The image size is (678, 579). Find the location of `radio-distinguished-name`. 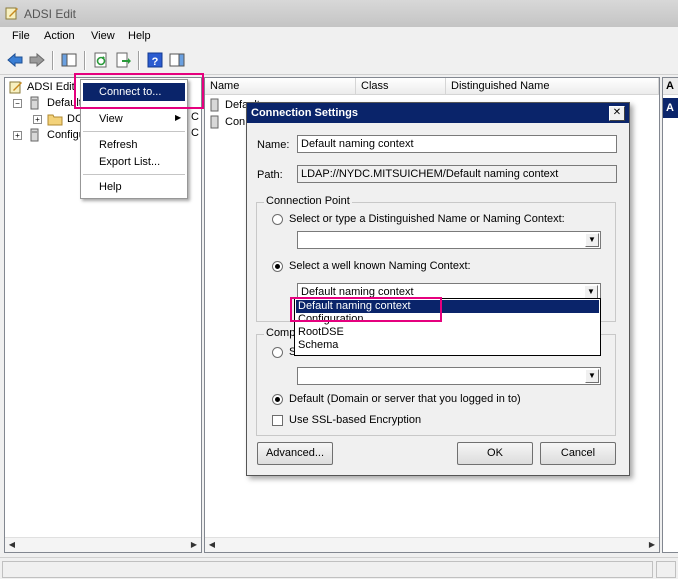

radio-distinguished-name is located at coordinates (277, 219).